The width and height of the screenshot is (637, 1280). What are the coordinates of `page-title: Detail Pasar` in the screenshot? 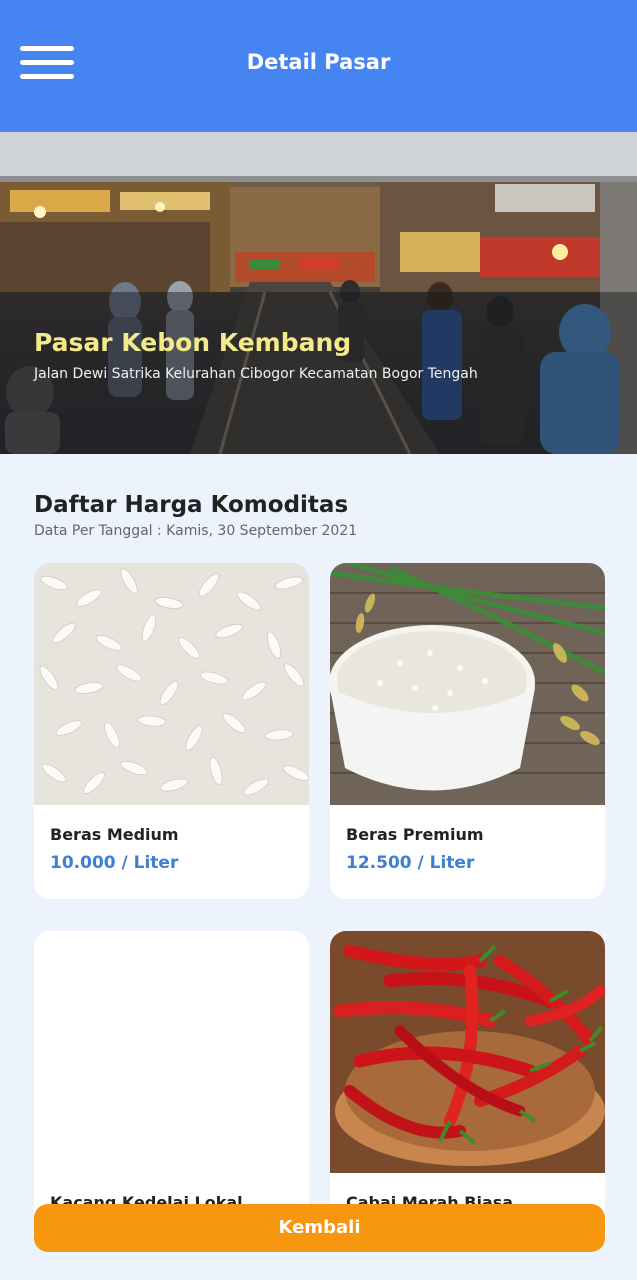 It's located at (318, 62).